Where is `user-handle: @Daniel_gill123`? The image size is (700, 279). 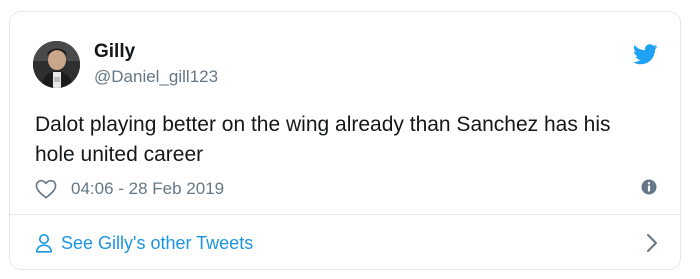
user-handle: @Daniel_gill123 is located at coordinates (156, 77).